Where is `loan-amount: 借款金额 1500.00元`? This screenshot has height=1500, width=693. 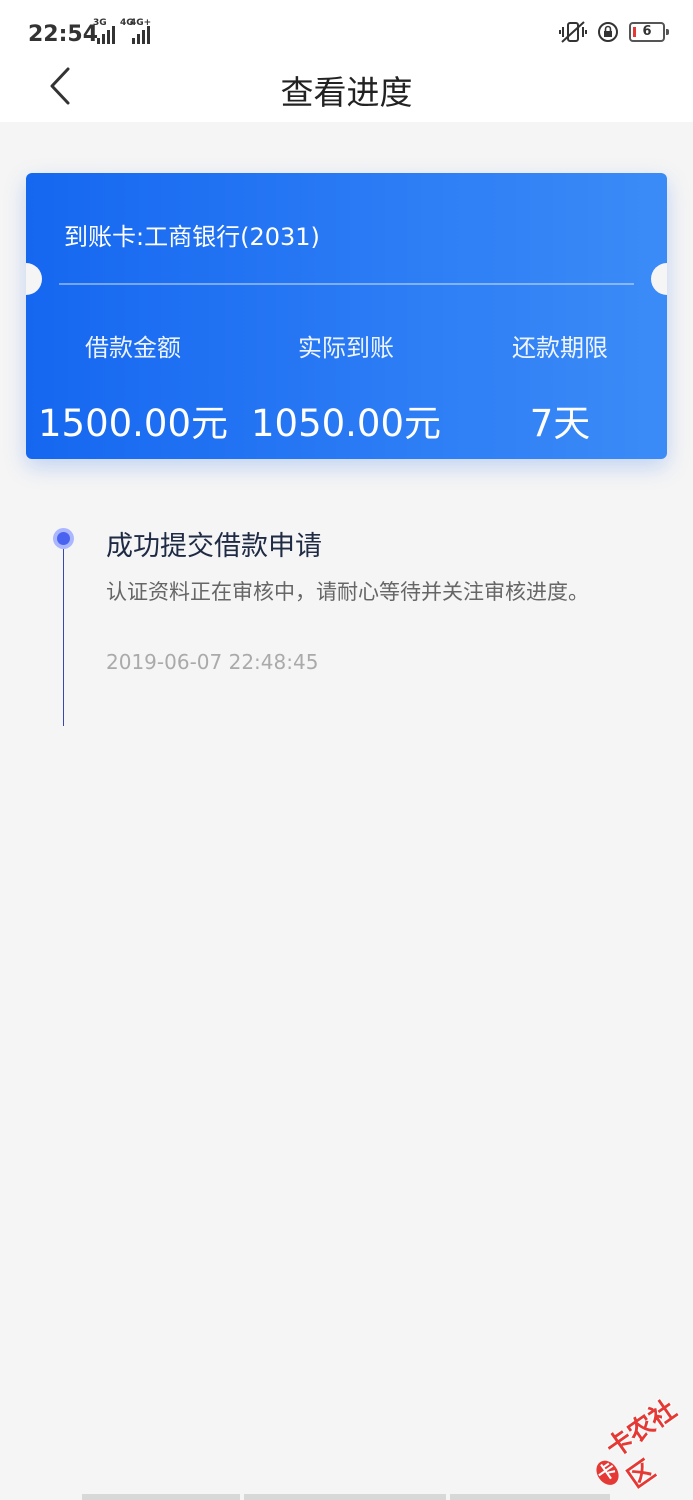 loan-amount: 借款金额 1500.00元 is located at coordinates (133, 387).